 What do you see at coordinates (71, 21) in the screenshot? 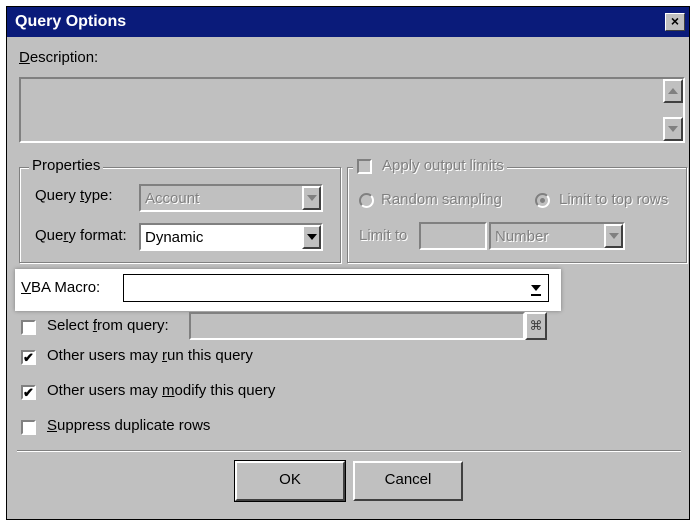
I see `dialog-title: Query Options` at bounding box center [71, 21].